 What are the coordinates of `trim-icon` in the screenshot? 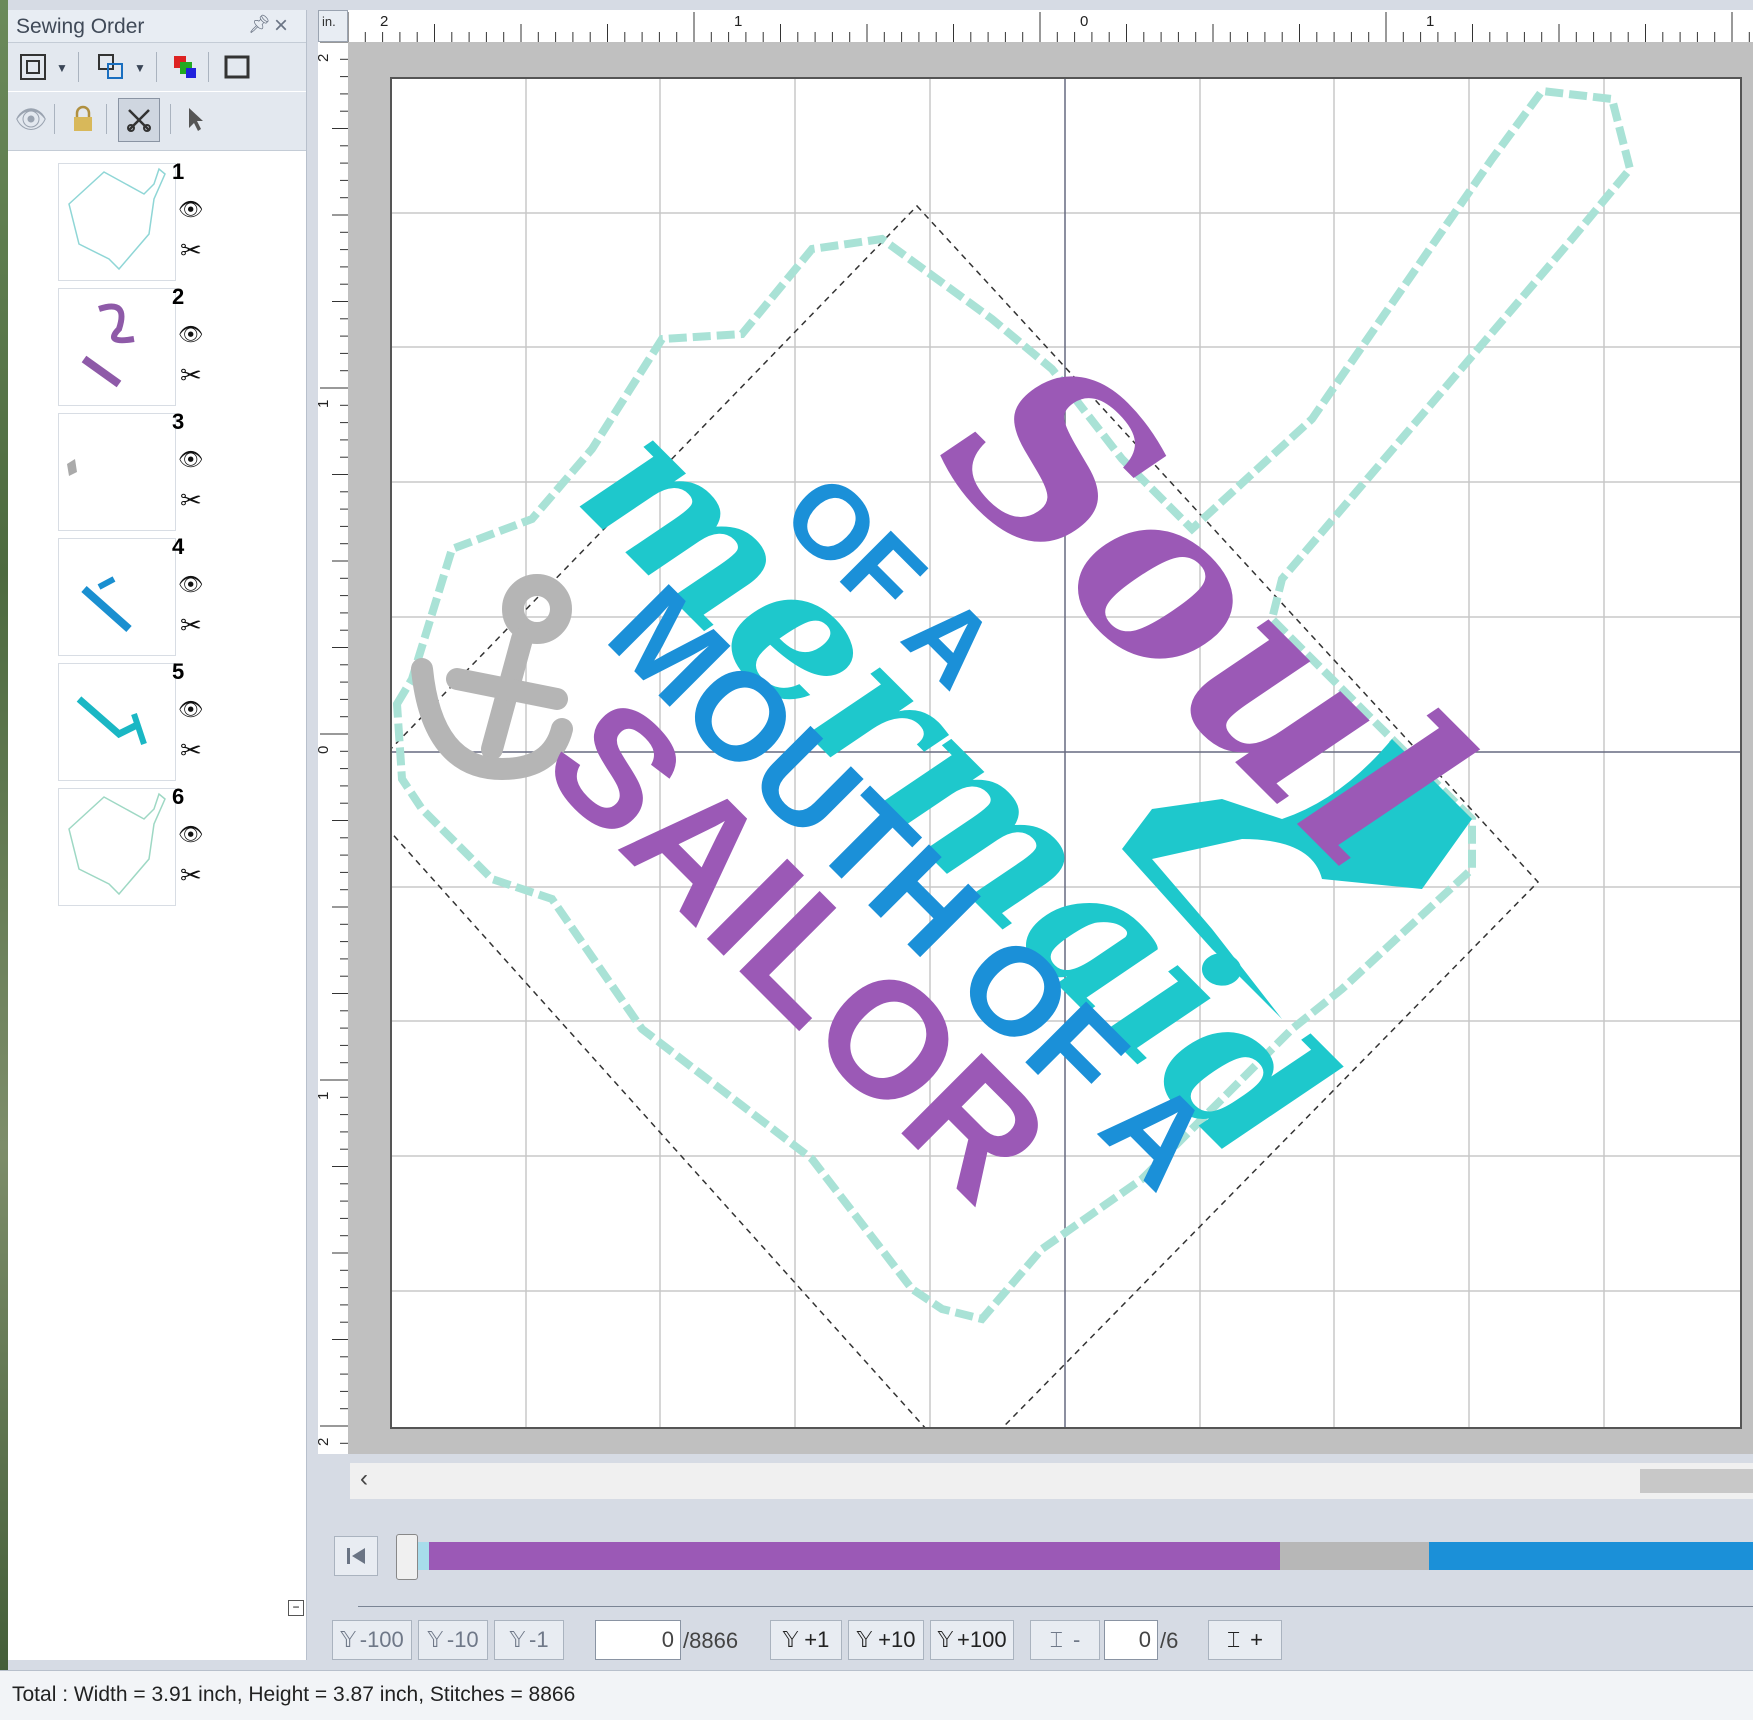 It's located at (139, 120).